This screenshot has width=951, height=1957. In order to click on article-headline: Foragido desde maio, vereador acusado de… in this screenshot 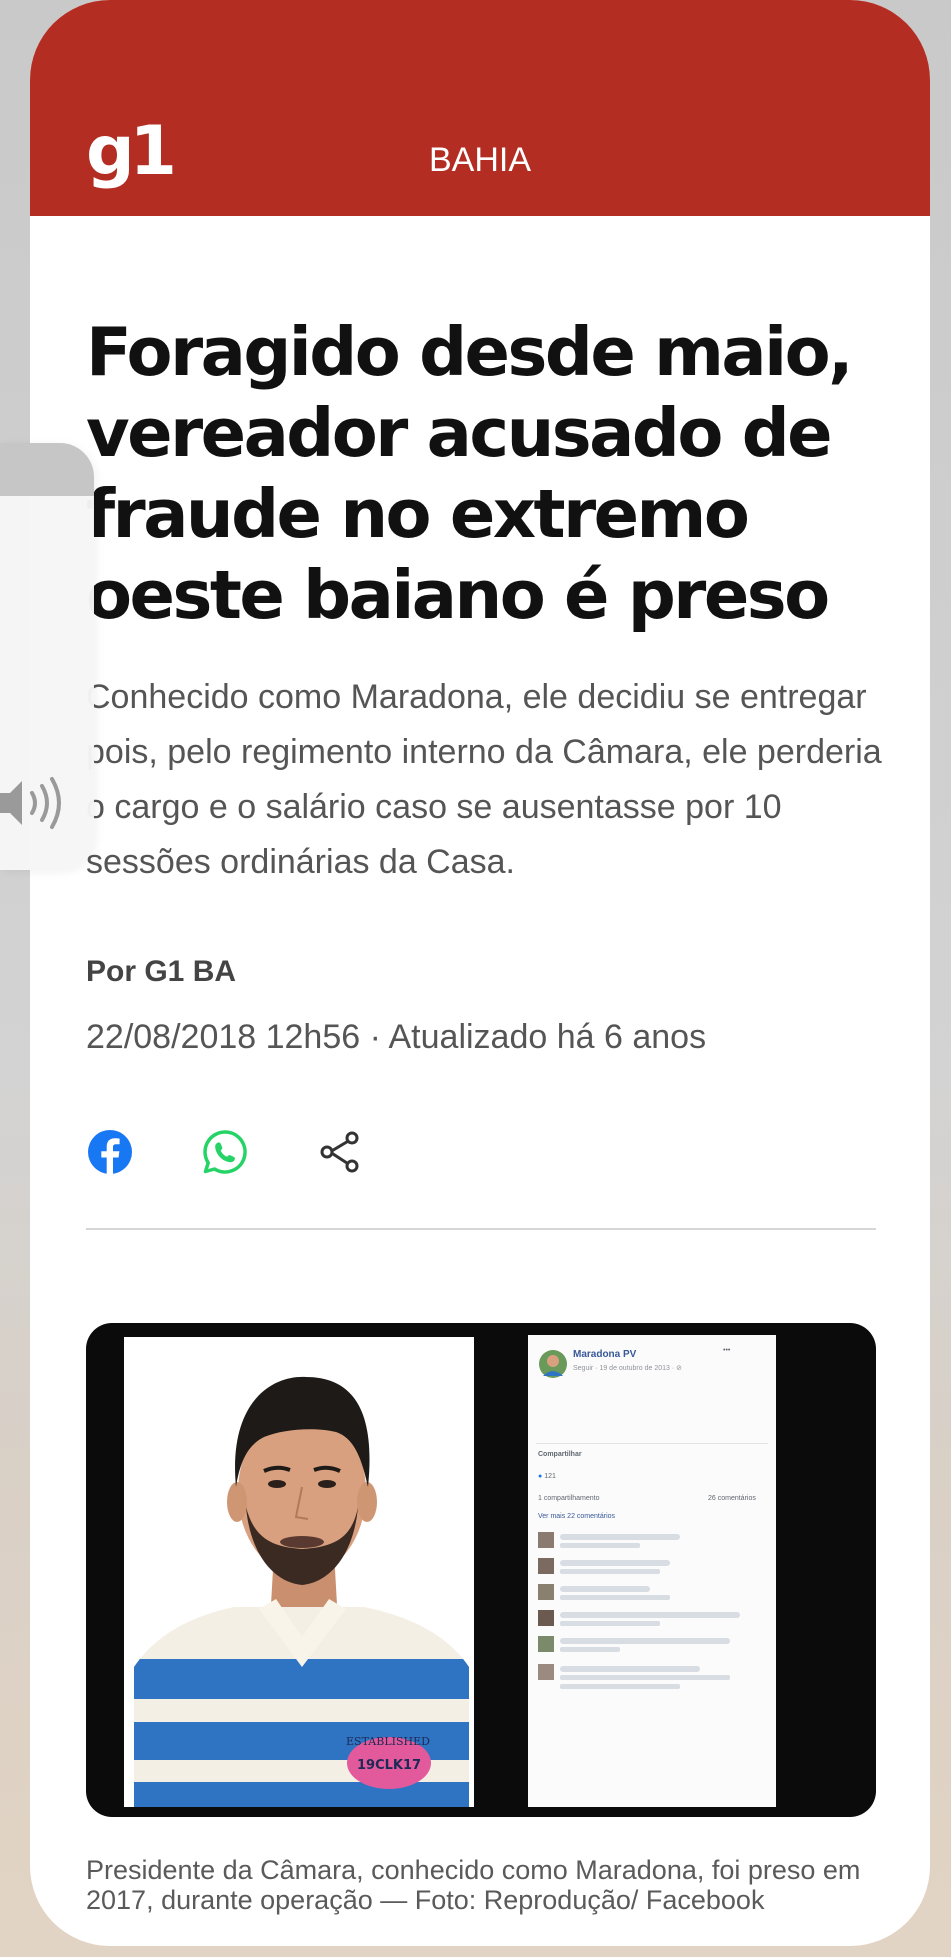, I will do `click(470, 473)`.